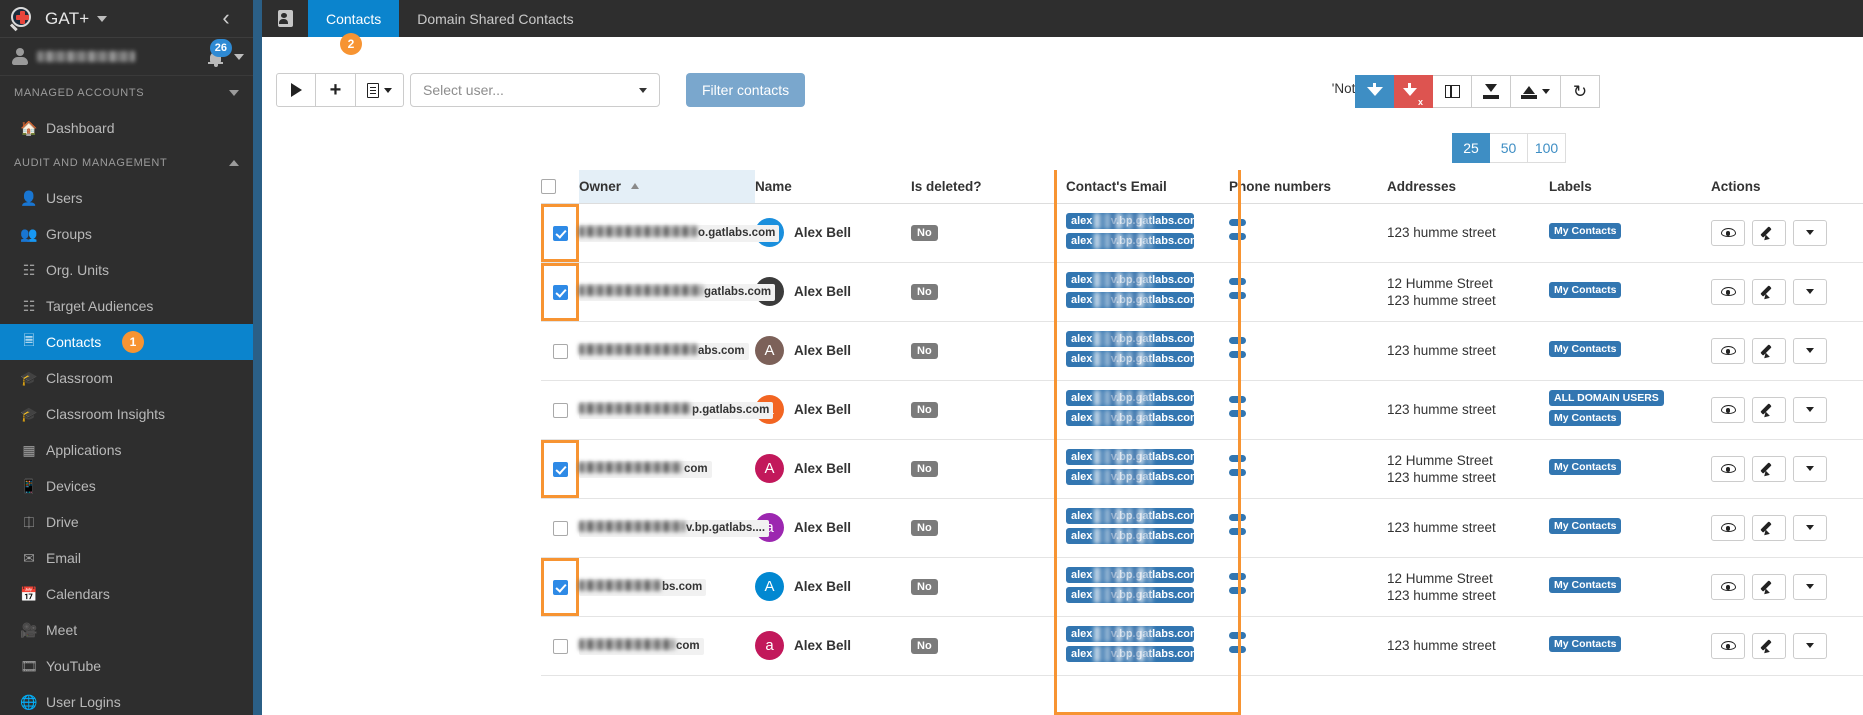 This screenshot has width=1863, height=715. I want to click on sidebar-item-applications: ▦ Applications, so click(126, 450).